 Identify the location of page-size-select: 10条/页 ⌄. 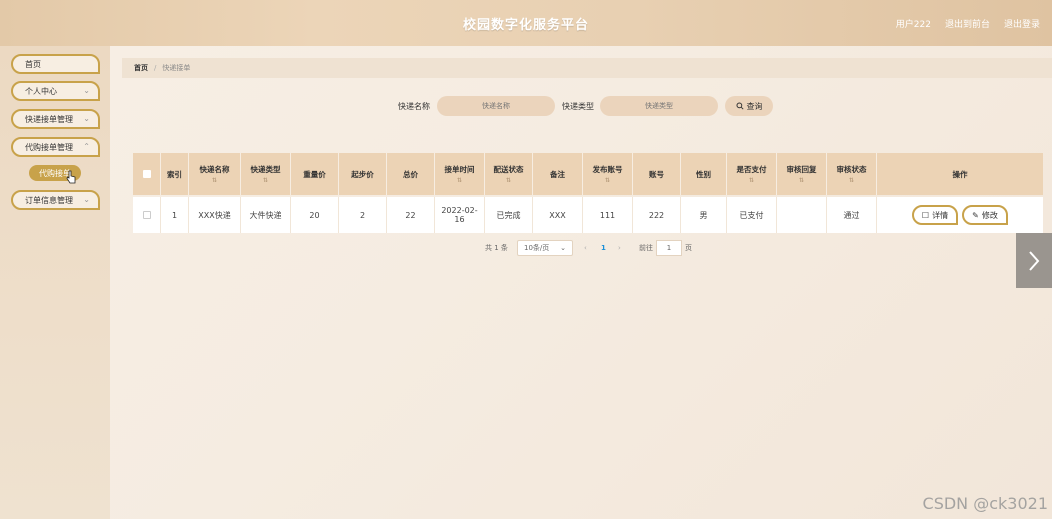
(545, 248).